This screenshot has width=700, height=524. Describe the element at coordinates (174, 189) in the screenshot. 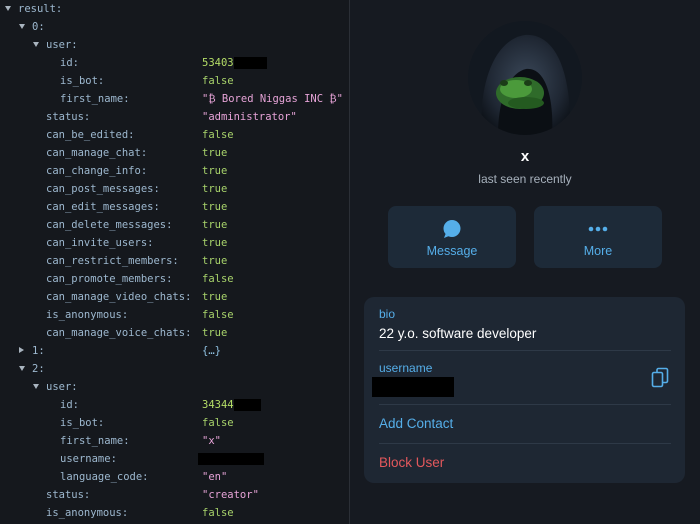

I see `json-row: can_post_messages: true` at that location.